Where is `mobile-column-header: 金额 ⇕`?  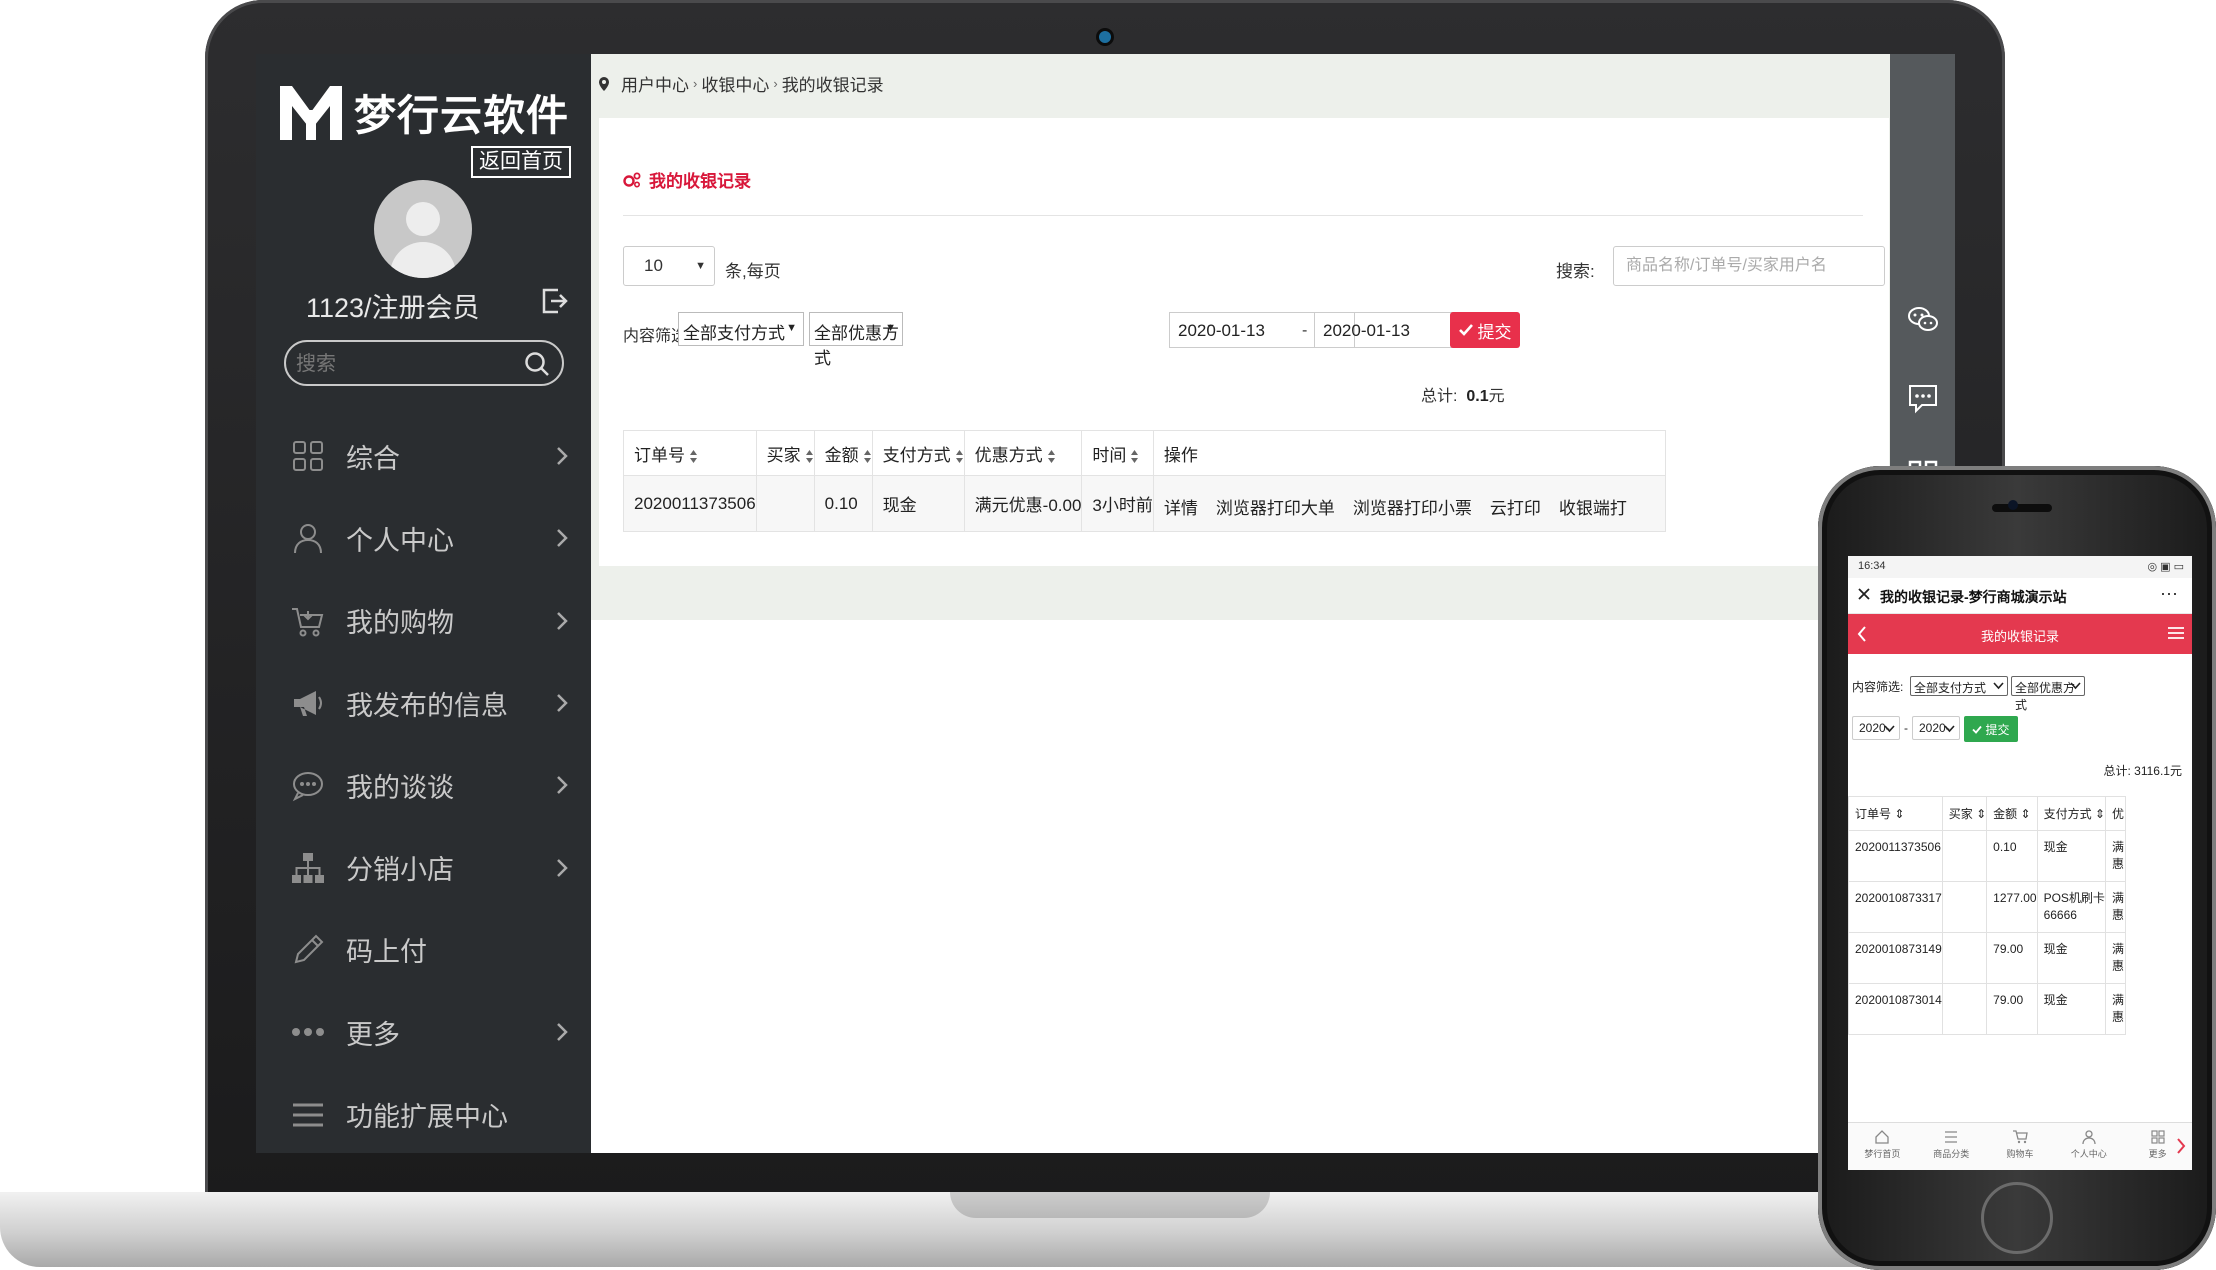
mobile-column-header: 金额 ⇕ is located at coordinates (2012, 813).